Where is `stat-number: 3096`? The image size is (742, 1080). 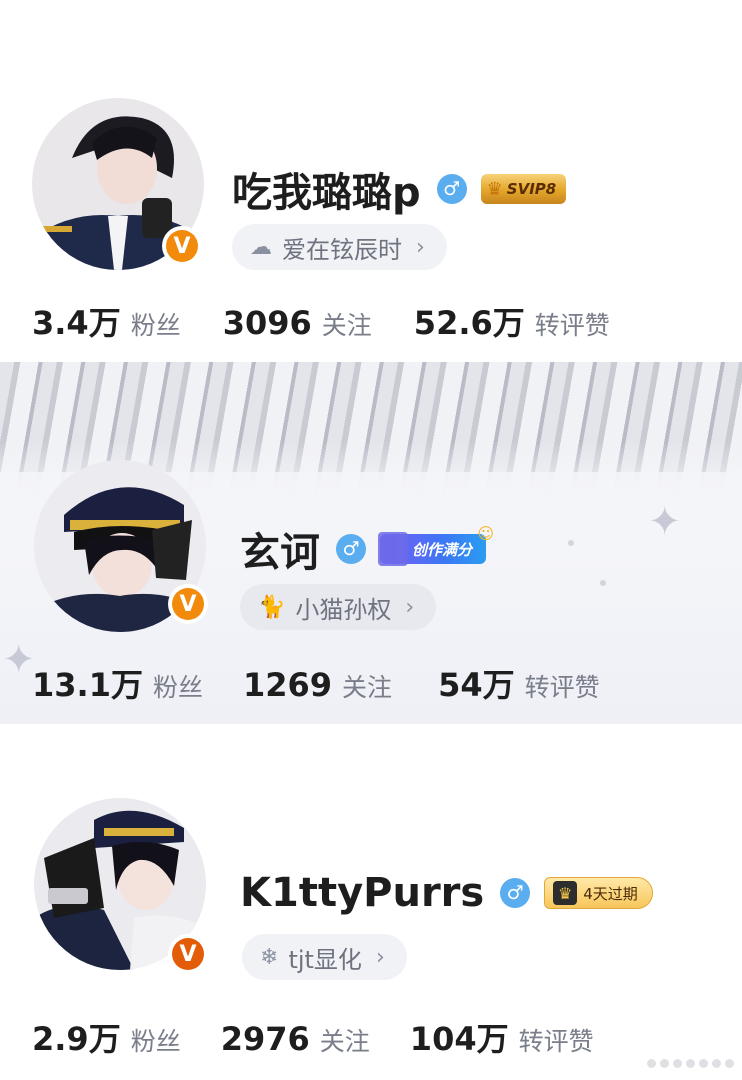
stat-number: 3096 is located at coordinates (267, 323).